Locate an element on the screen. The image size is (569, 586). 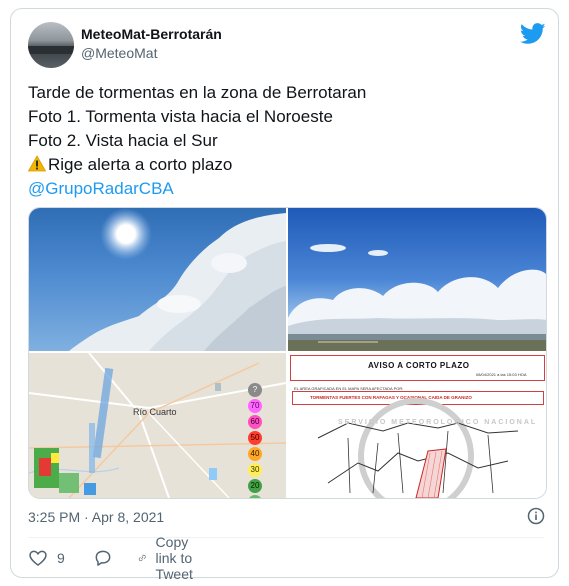
photo-storm-northwest is located at coordinates (157, 279).